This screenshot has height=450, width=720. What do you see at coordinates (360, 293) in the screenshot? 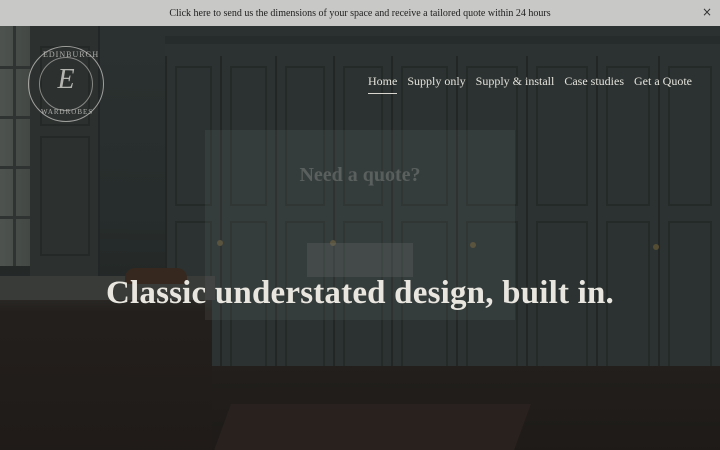
I see `hero-headline: Classic understated design, built in.` at bounding box center [360, 293].